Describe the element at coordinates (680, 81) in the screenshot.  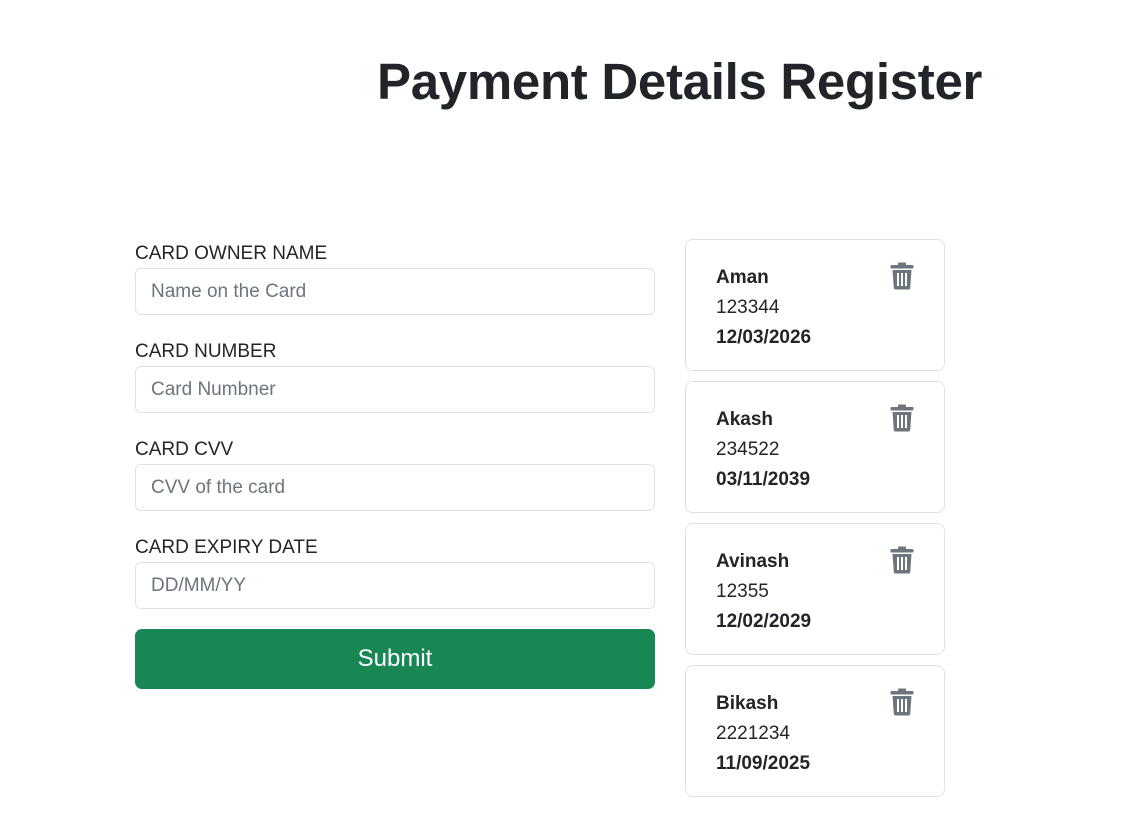
I see `page-title: Payment Details Register` at that location.